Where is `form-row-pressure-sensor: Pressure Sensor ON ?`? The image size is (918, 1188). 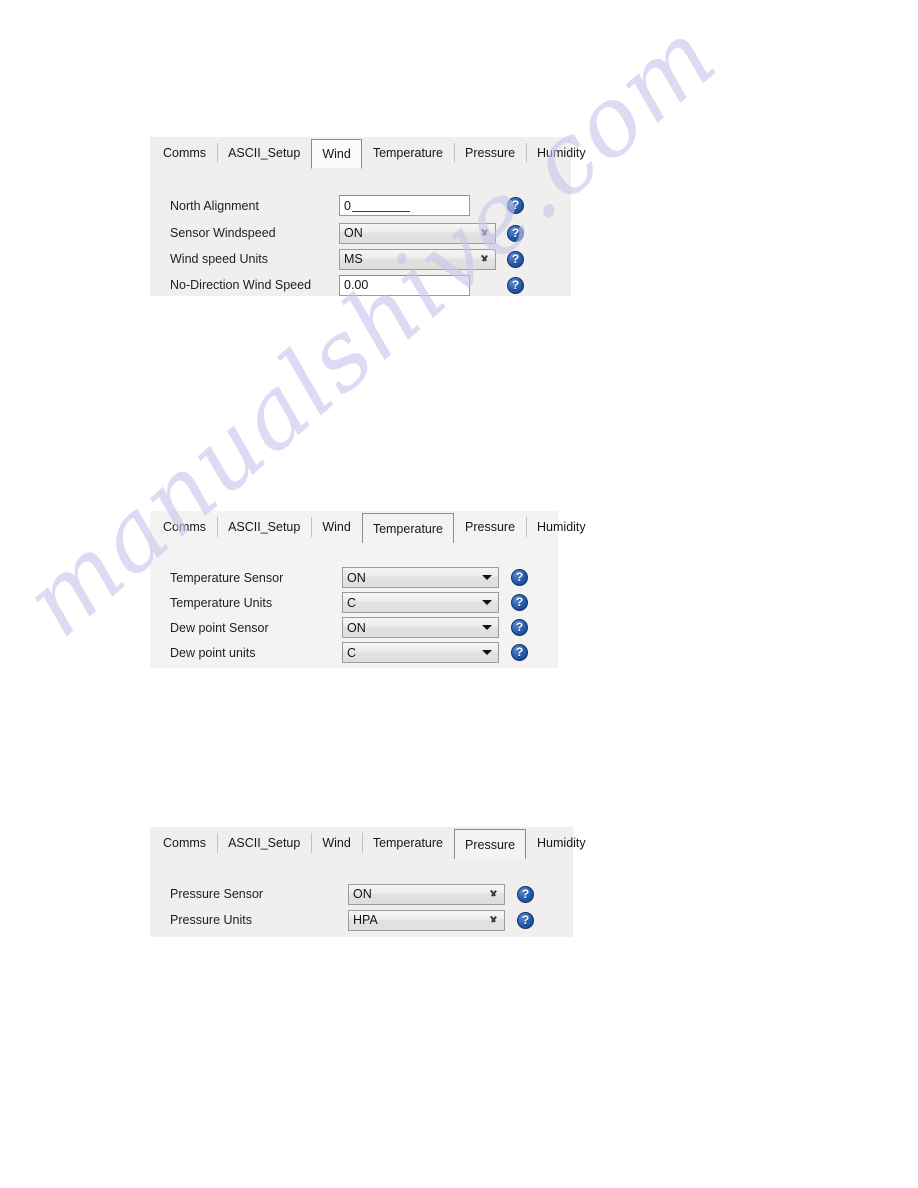
form-row-pressure-sensor: Pressure Sensor ON ? is located at coordinates (361, 894).